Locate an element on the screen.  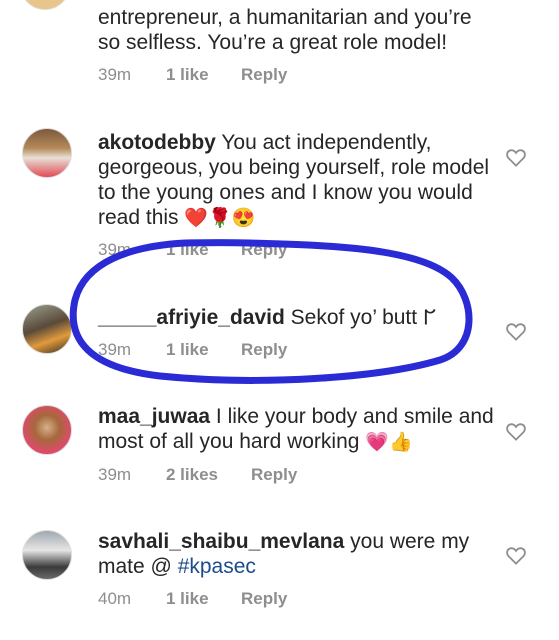
comment-text: _____afriyie_david Sekof yo’ butt 𐐊 is located at coordinates (298, 317).